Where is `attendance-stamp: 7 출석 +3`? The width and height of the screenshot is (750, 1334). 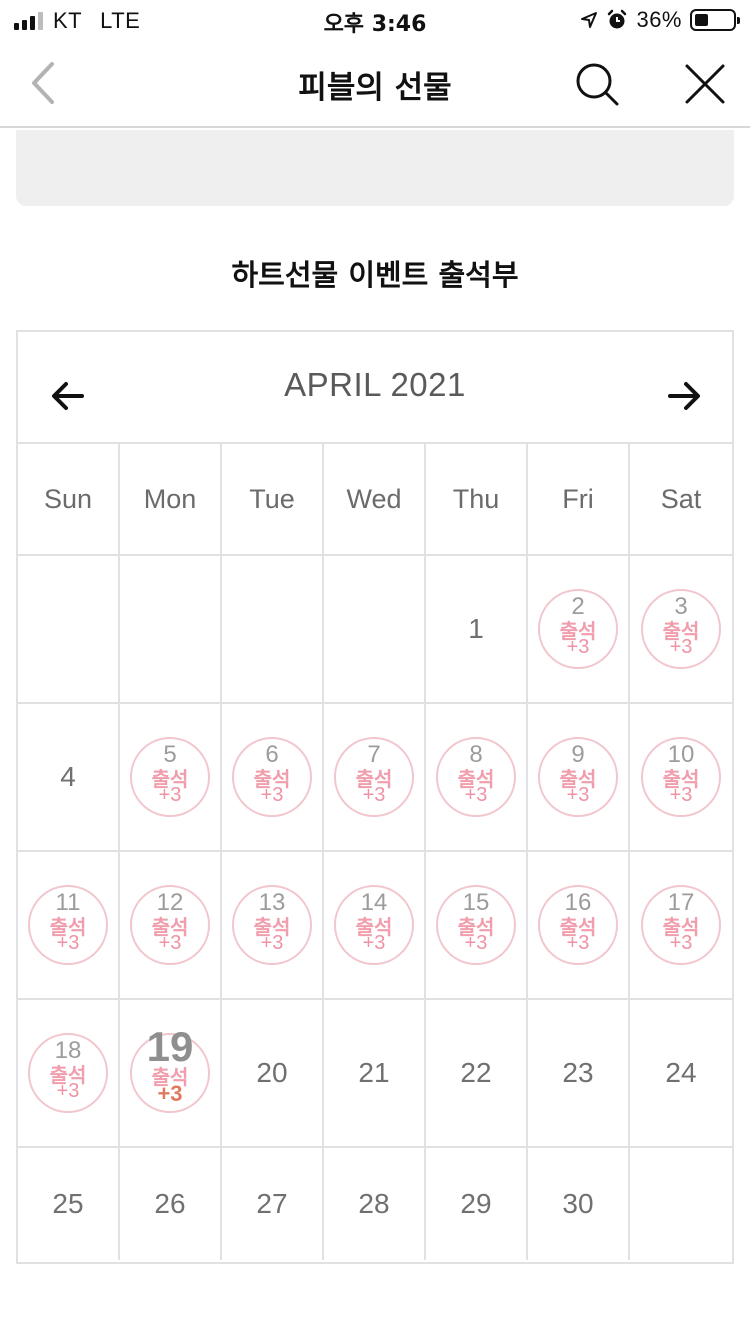
attendance-stamp: 7 출석 +3 is located at coordinates (374, 777).